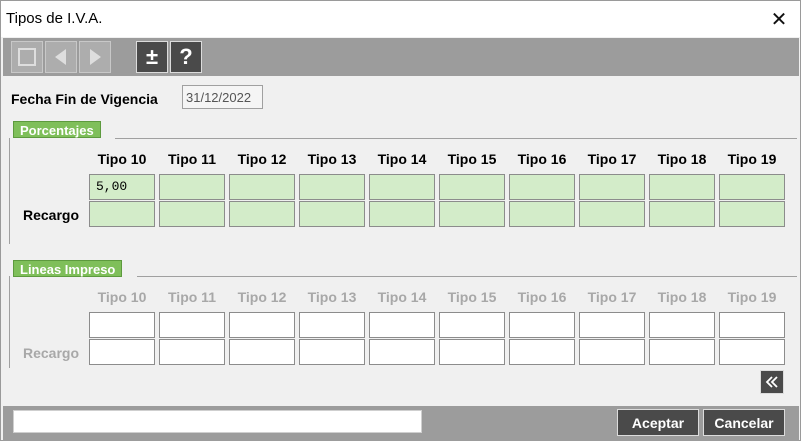  Describe the element at coordinates (401, 57) in the screenshot. I see `toolbar: ± ?` at that location.